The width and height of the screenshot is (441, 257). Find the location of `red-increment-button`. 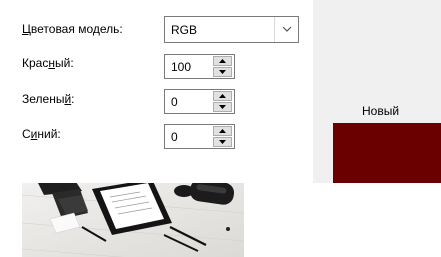

red-increment-button is located at coordinates (222, 61).